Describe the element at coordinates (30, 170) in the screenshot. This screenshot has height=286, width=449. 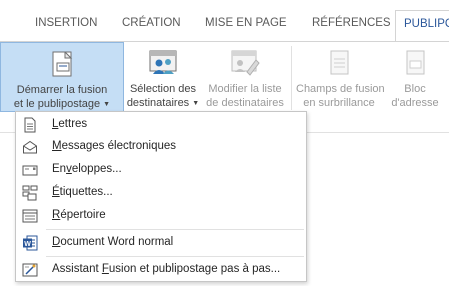
I see `envelope-icon` at that location.